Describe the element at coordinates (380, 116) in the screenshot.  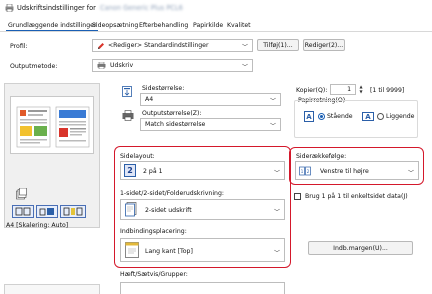
I see `landscape-radio` at that location.